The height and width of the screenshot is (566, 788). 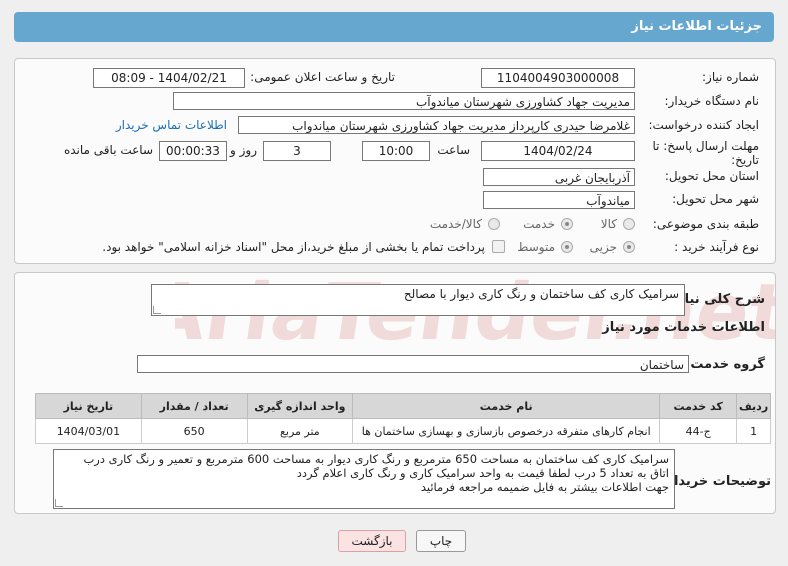 I want to click on province-field: آذربایجان غربی, so click(x=559, y=177).